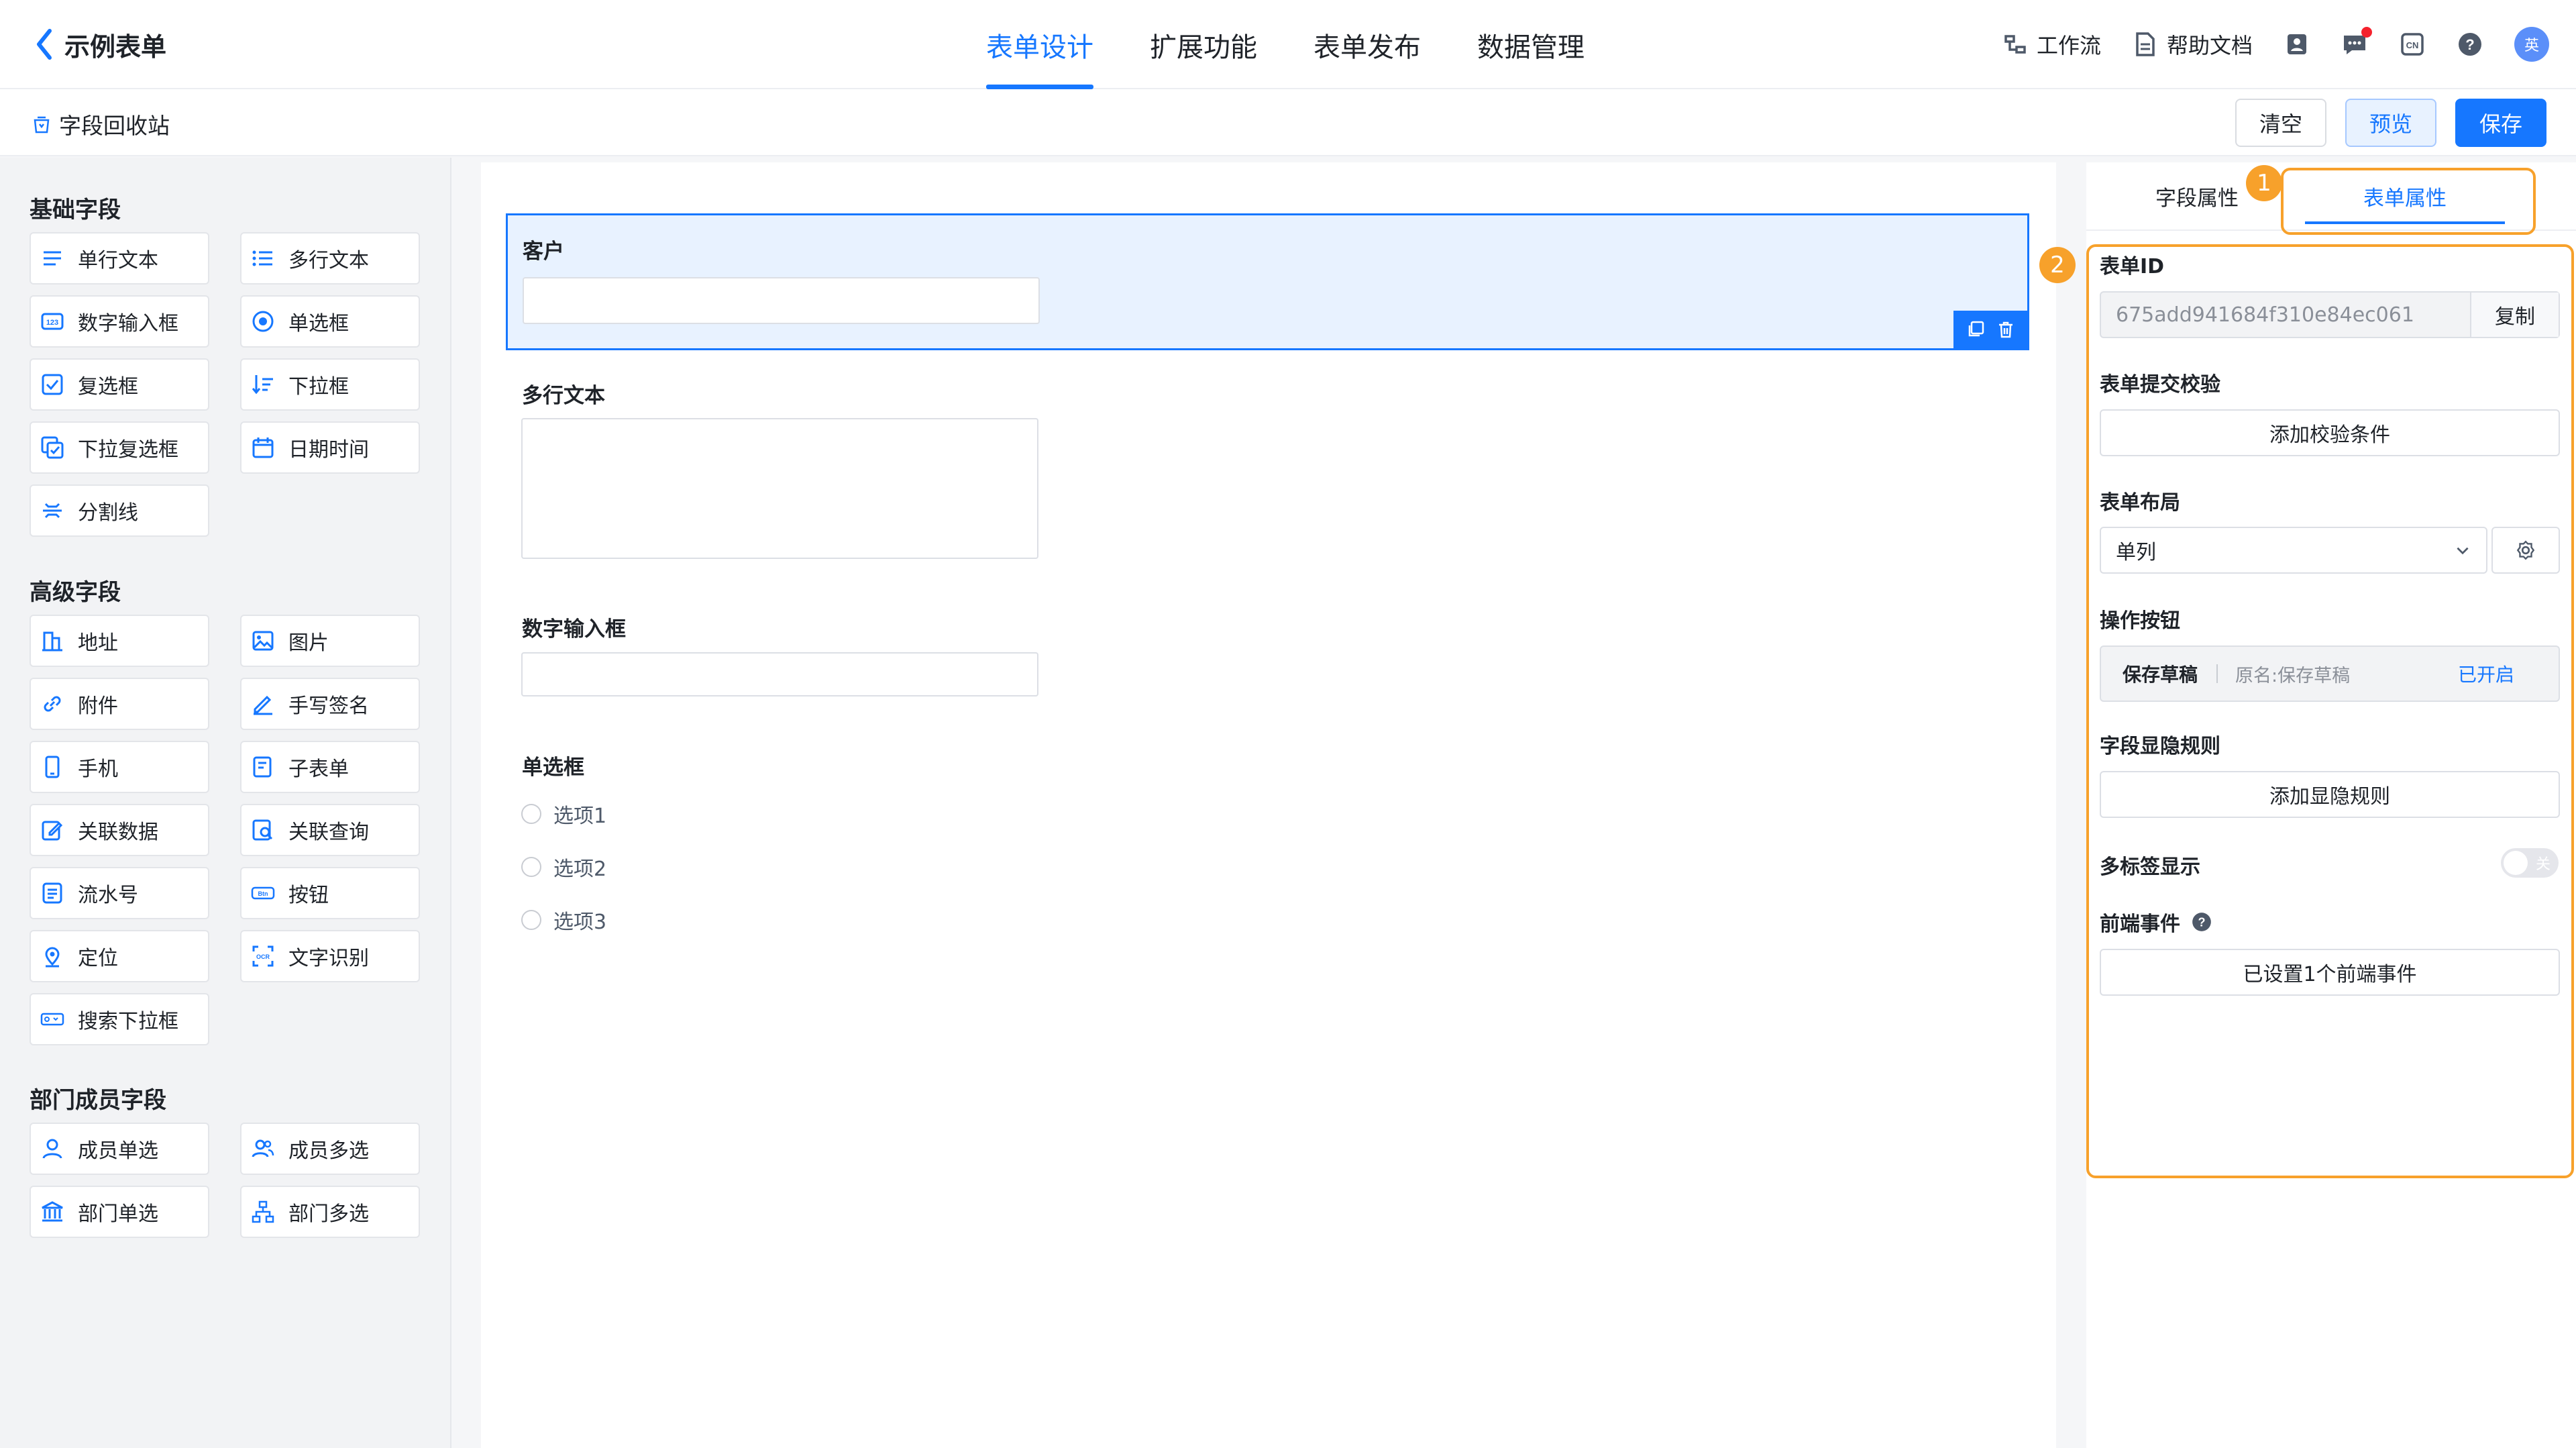 This screenshot has width=2576, height=1448. Describe the element at coordinates (119, 956) in the screenshot. I see `field-location: 定位` at that location.